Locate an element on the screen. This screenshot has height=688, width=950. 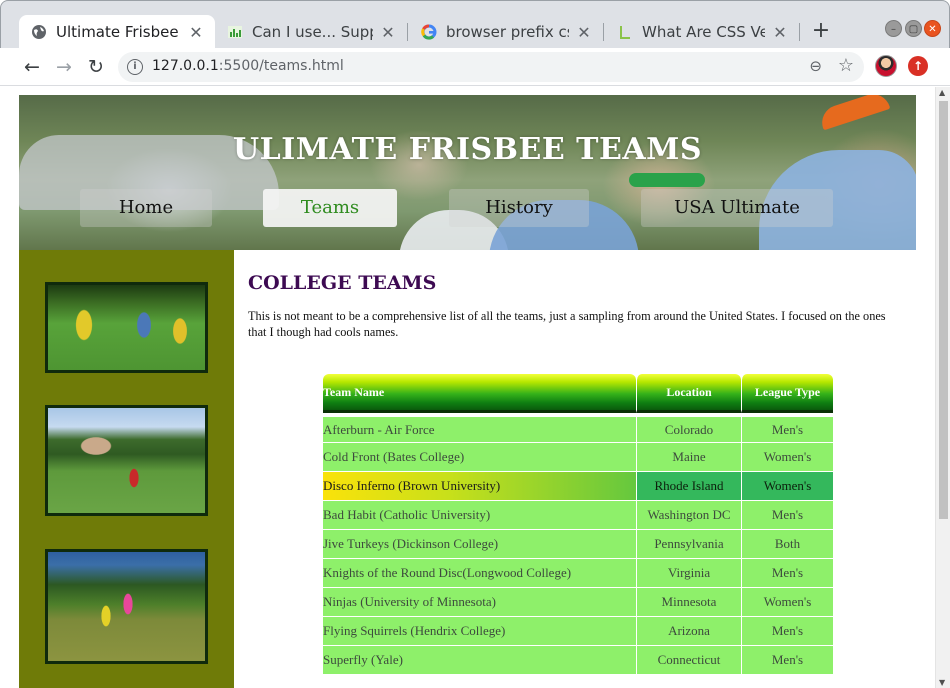
site-title: ULIMATE FRISBEE TEAMS is located at coordinates (467, 149).